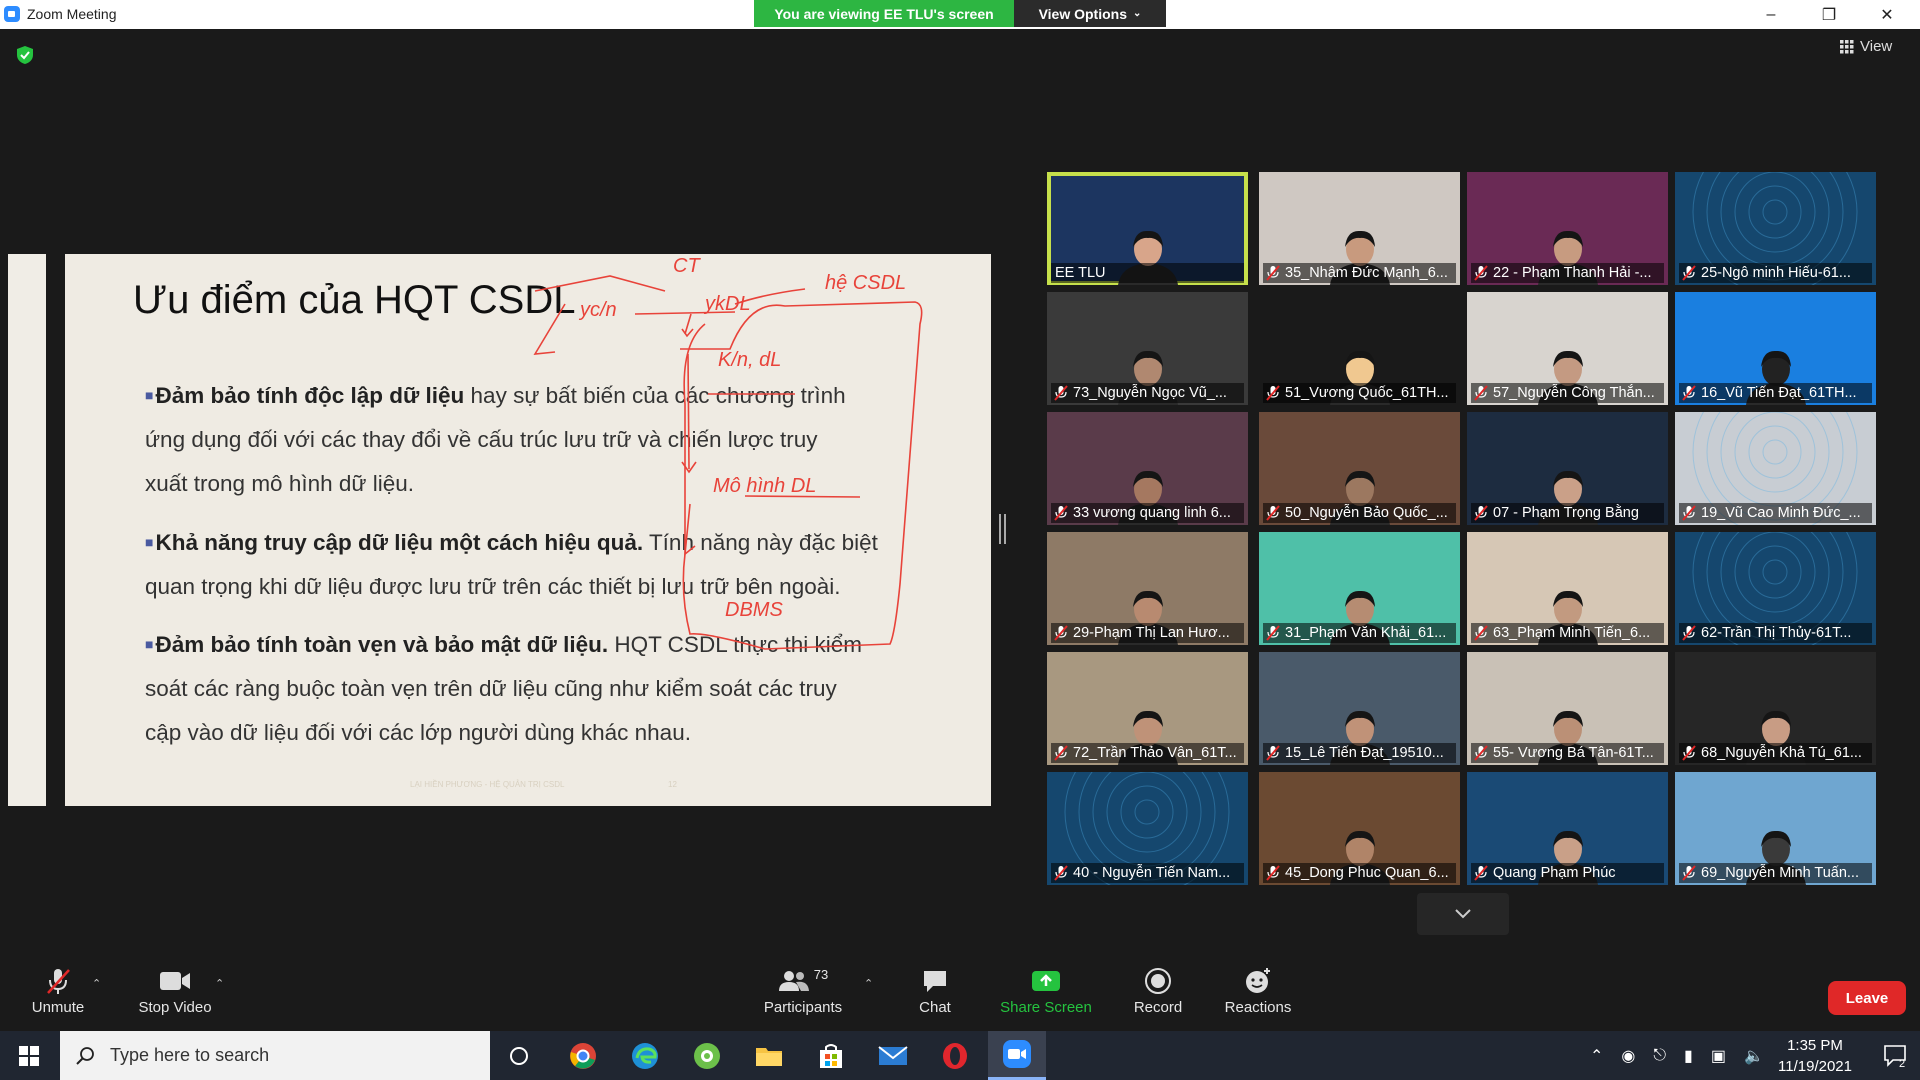  I want to click on task-view-button, so click(519, 1055).